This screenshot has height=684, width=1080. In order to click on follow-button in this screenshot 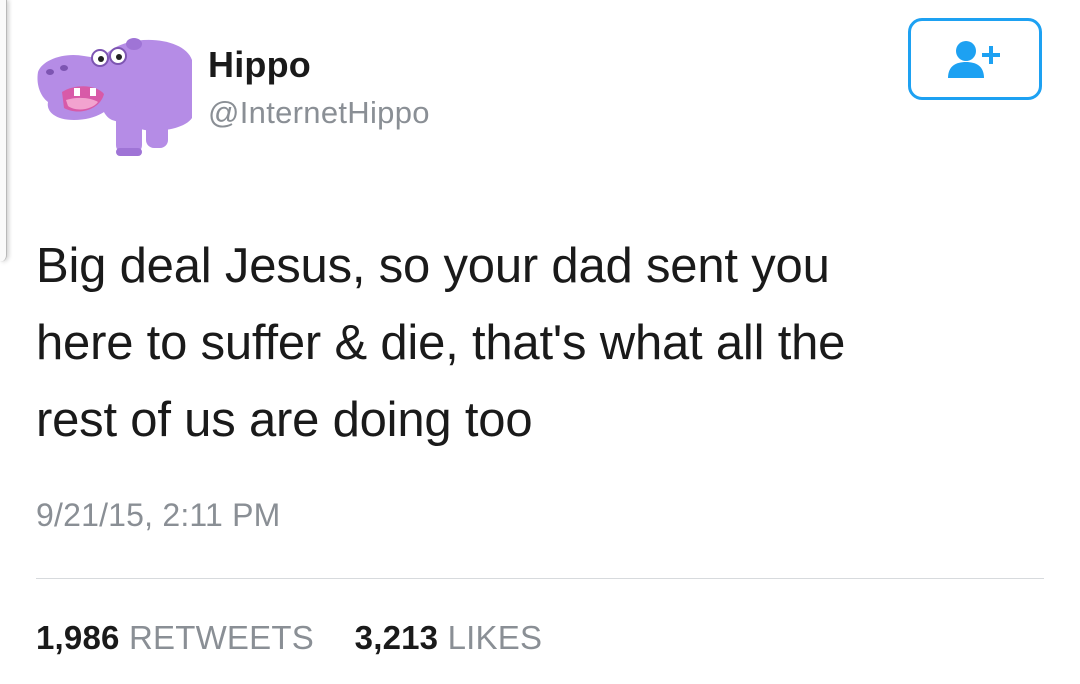, I will do `click(975, 59)`.